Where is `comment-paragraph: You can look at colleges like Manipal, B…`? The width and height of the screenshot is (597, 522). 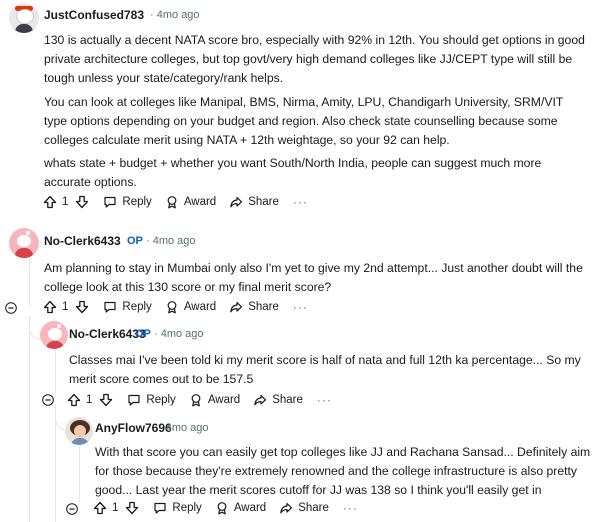 comment-paragraph: You can look at colleges like Manipal, B… is located at coordinates (304, 121).